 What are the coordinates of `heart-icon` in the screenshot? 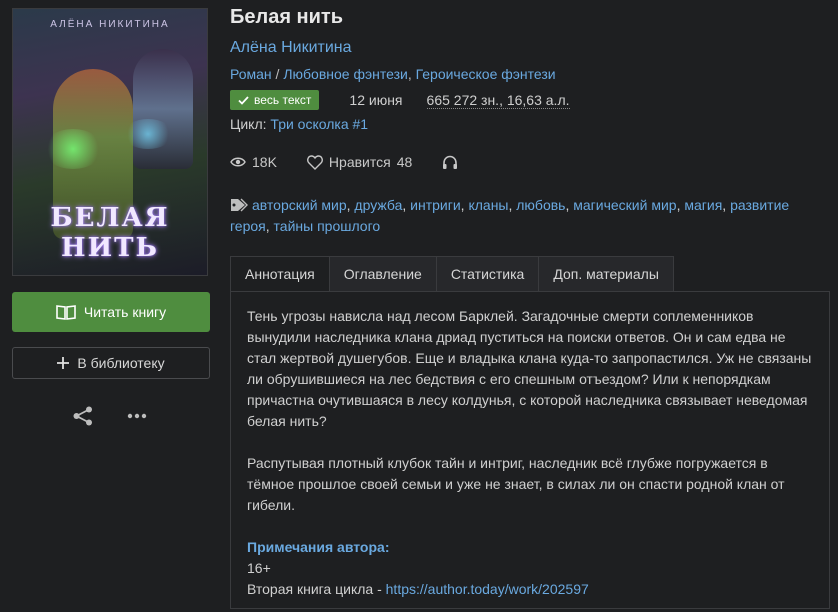 It's located at (314, 162).